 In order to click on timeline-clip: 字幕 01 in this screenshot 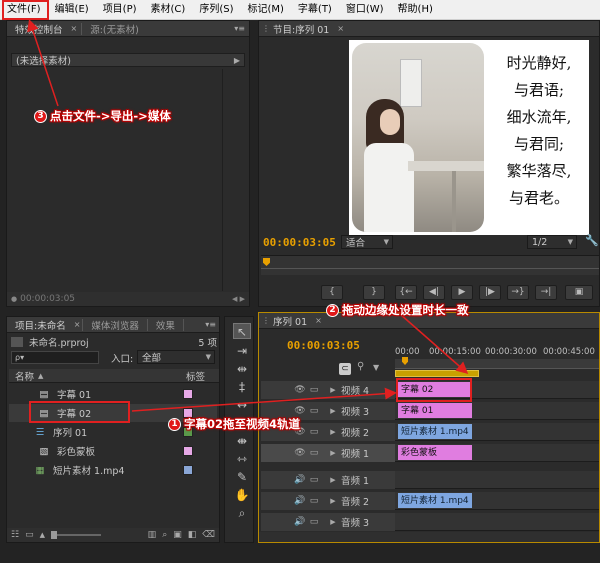, I will do `click(435, 410)`.